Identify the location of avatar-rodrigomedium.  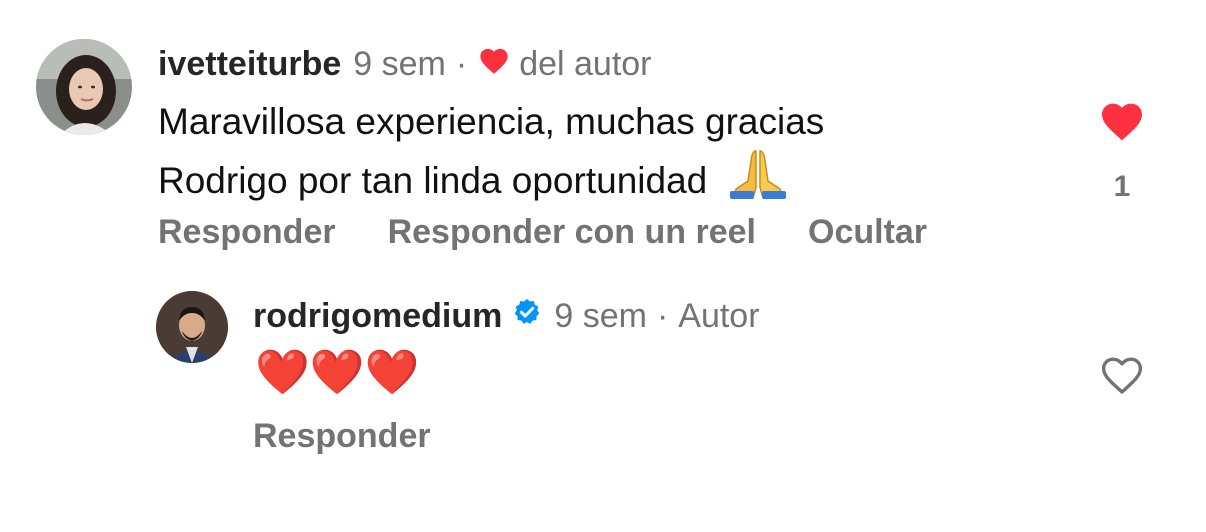
(192, 327).